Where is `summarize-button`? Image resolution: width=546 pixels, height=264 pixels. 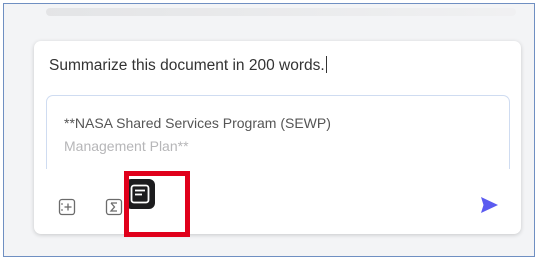 summarize-button is located at coordinates (114, 207).